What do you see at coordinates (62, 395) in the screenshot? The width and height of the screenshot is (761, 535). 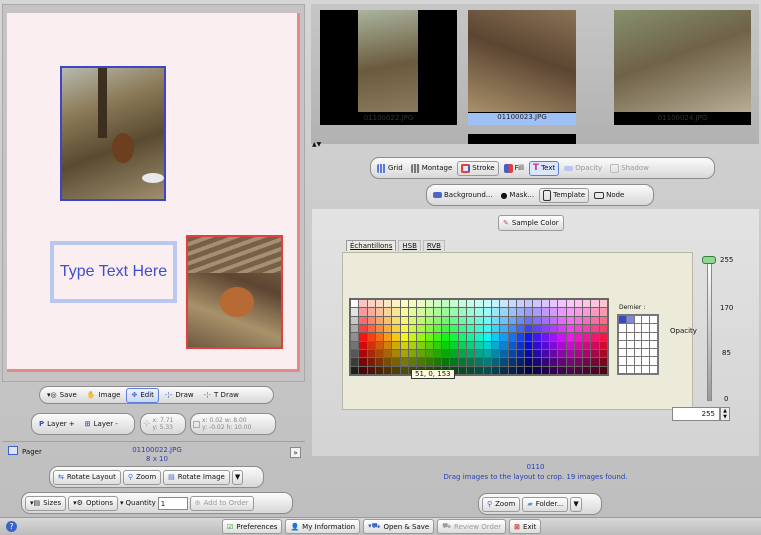 I see `save-button: ▾◎ Save` at bounding box center [62, 395].